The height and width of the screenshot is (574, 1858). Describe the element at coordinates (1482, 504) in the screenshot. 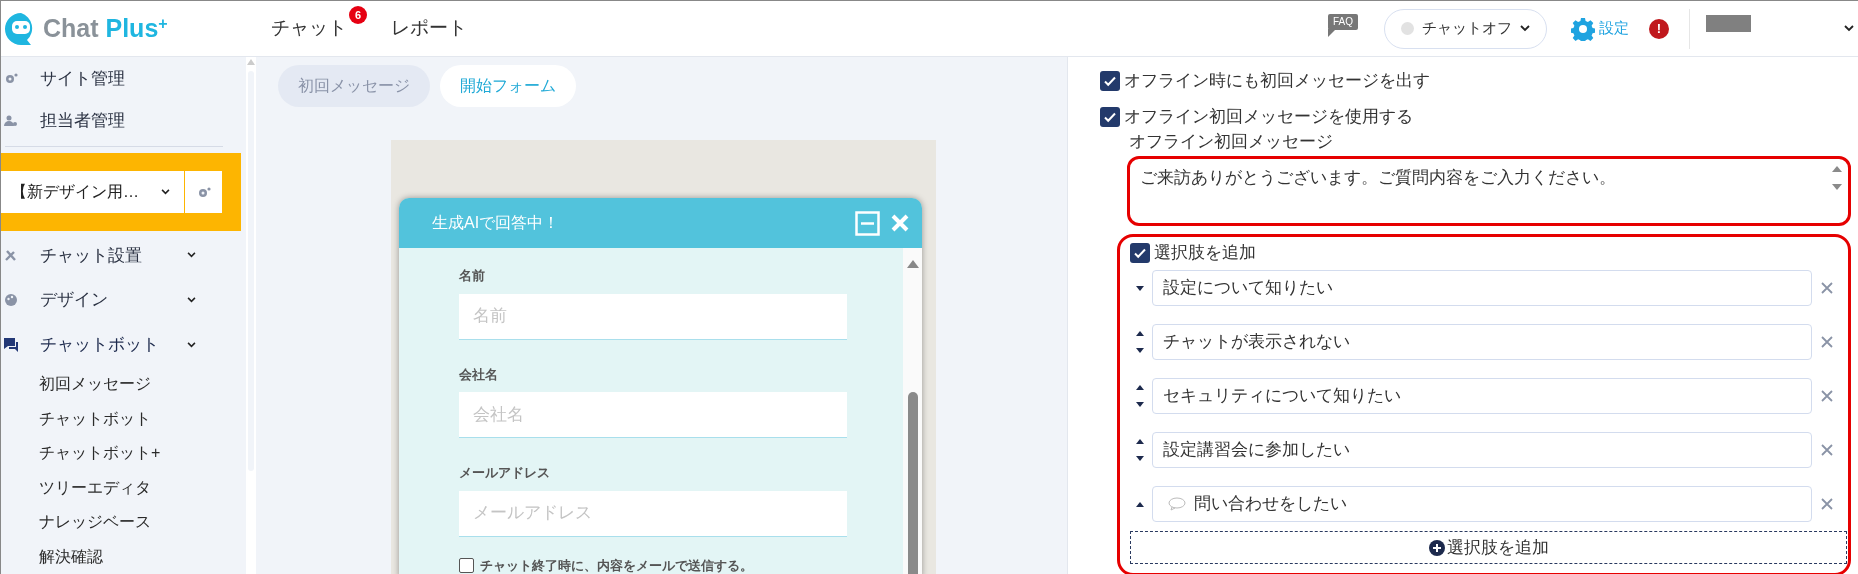

I see `input-field: 問い合わせをしたい` at that location.